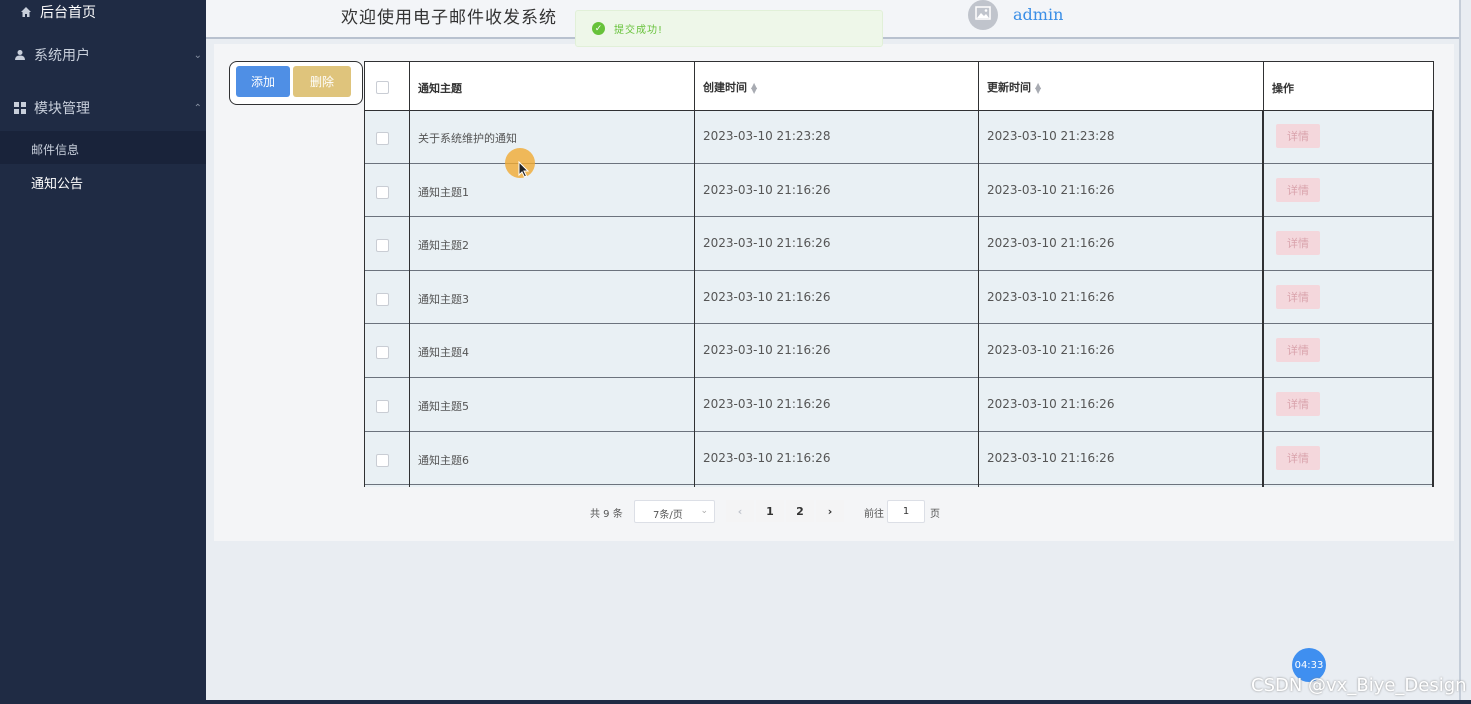 This screenshot has height=704, width=1471. I want to click on header-col-updated: 更新时间 ▲ ▼, so click(1121, 86).